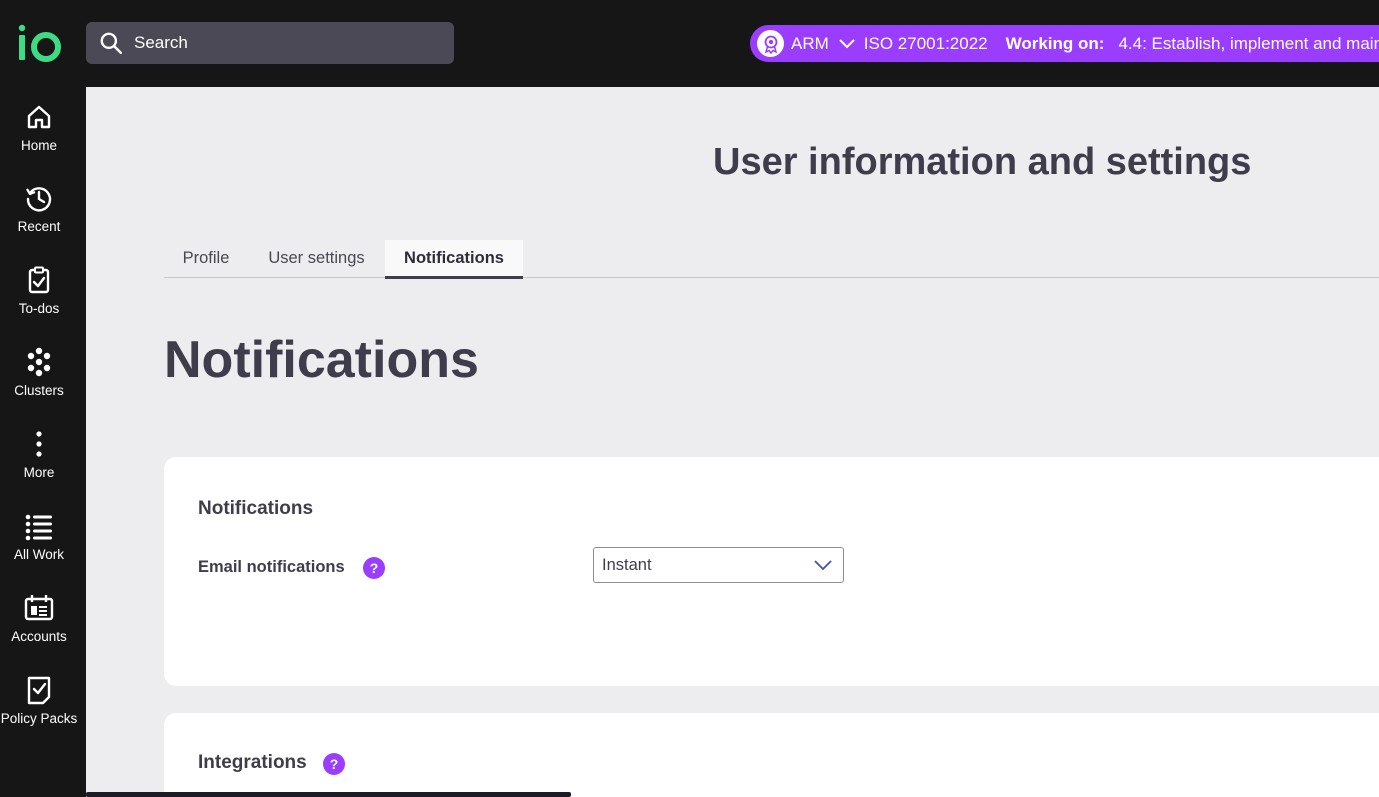 The height and width of the screenshot is (797, 1379). I want to click on sidebar-item-todos: To-dos, so click(39, 291).